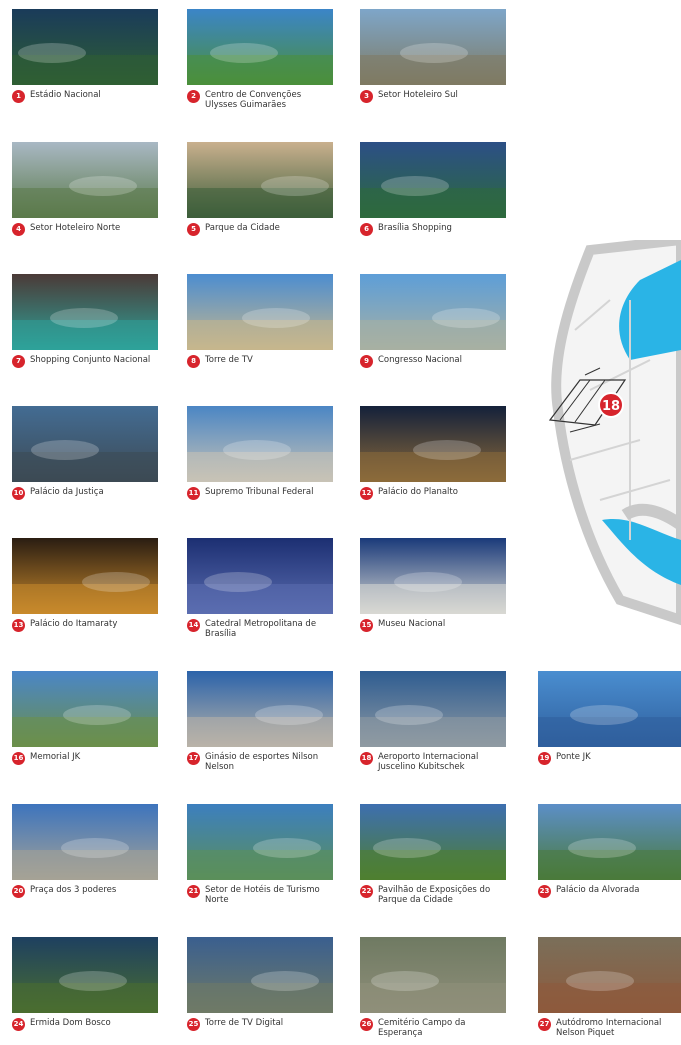 The image size is (681, 1045). Describe the element at coordinates (544, 758) in the screenshot. I see `attraction-number-badge: 19` at that location.